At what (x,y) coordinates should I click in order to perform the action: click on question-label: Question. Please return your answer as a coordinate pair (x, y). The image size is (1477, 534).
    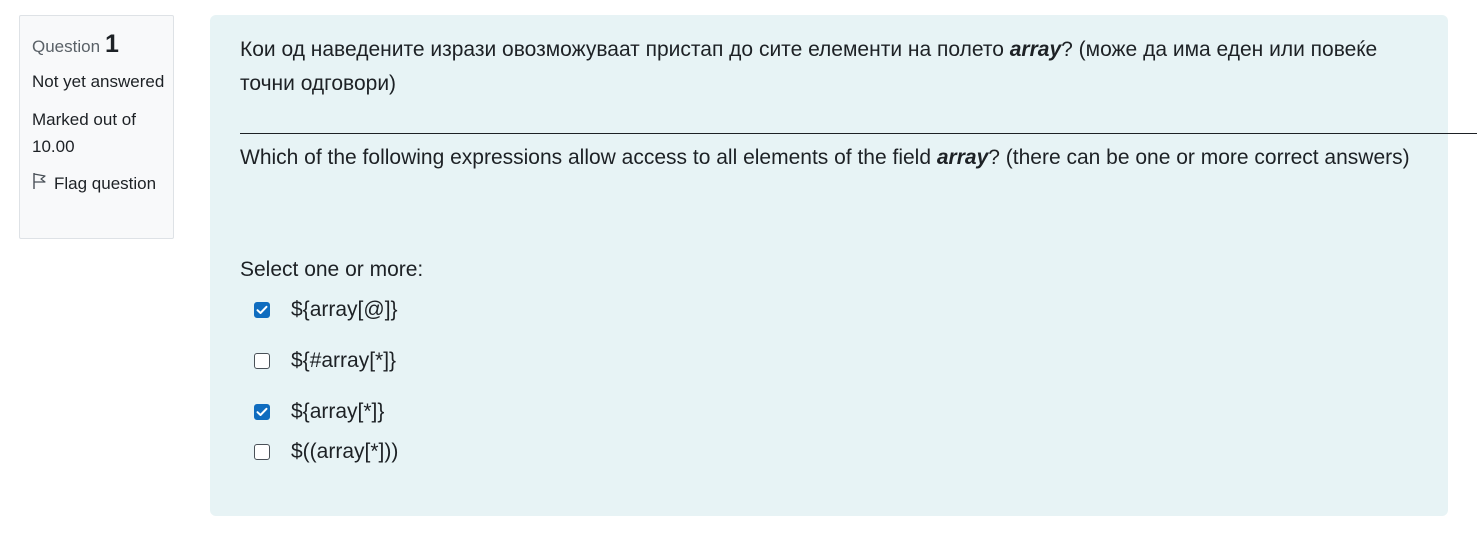
    Looking at the image, I should click on (66, 46).